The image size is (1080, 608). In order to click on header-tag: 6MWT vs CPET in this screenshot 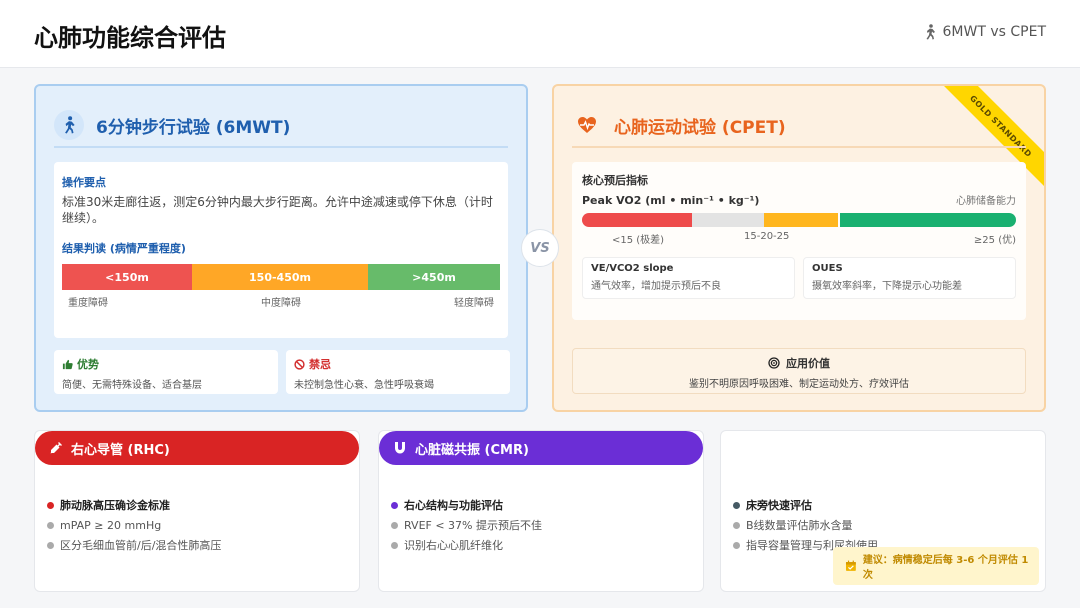, I will do `click(984, 32)`.